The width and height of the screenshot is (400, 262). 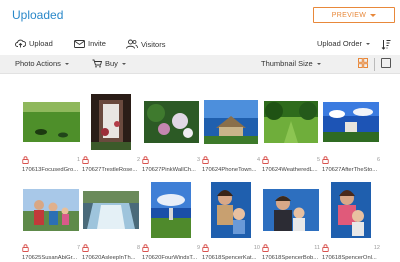 What do you see at coordinates (153, 44) in the screenshot?
I see `visitors-label: Visitors` at bounding box center [153, 44].